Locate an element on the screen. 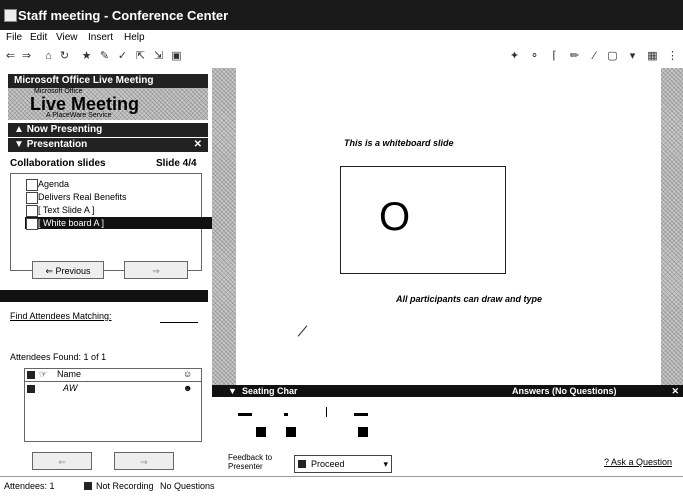 The width and height of the screenshot is (683, 497). ask-question-link: ? Ask a Question is located at coordinates (638, 462).